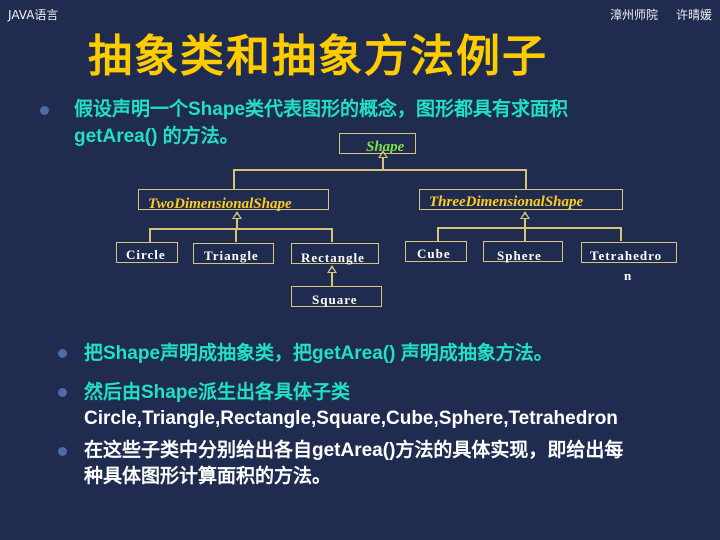 Image resolution: width=720 pixels, height=540 pixels. What do you see at coordinates (217, 392) in the screenshot?
I see `bullet-3-line-1: 然后由Shape派生出各具体子类` at bounding box center [217, 392].